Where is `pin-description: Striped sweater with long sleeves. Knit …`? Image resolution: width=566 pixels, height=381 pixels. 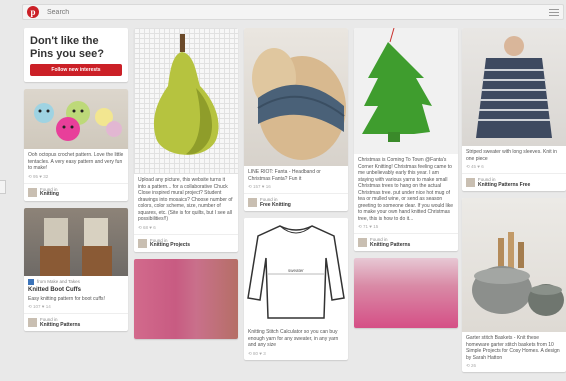
pin-description: Striped sweater with long sleeves. Knit … is located at coordinates (511, 155).